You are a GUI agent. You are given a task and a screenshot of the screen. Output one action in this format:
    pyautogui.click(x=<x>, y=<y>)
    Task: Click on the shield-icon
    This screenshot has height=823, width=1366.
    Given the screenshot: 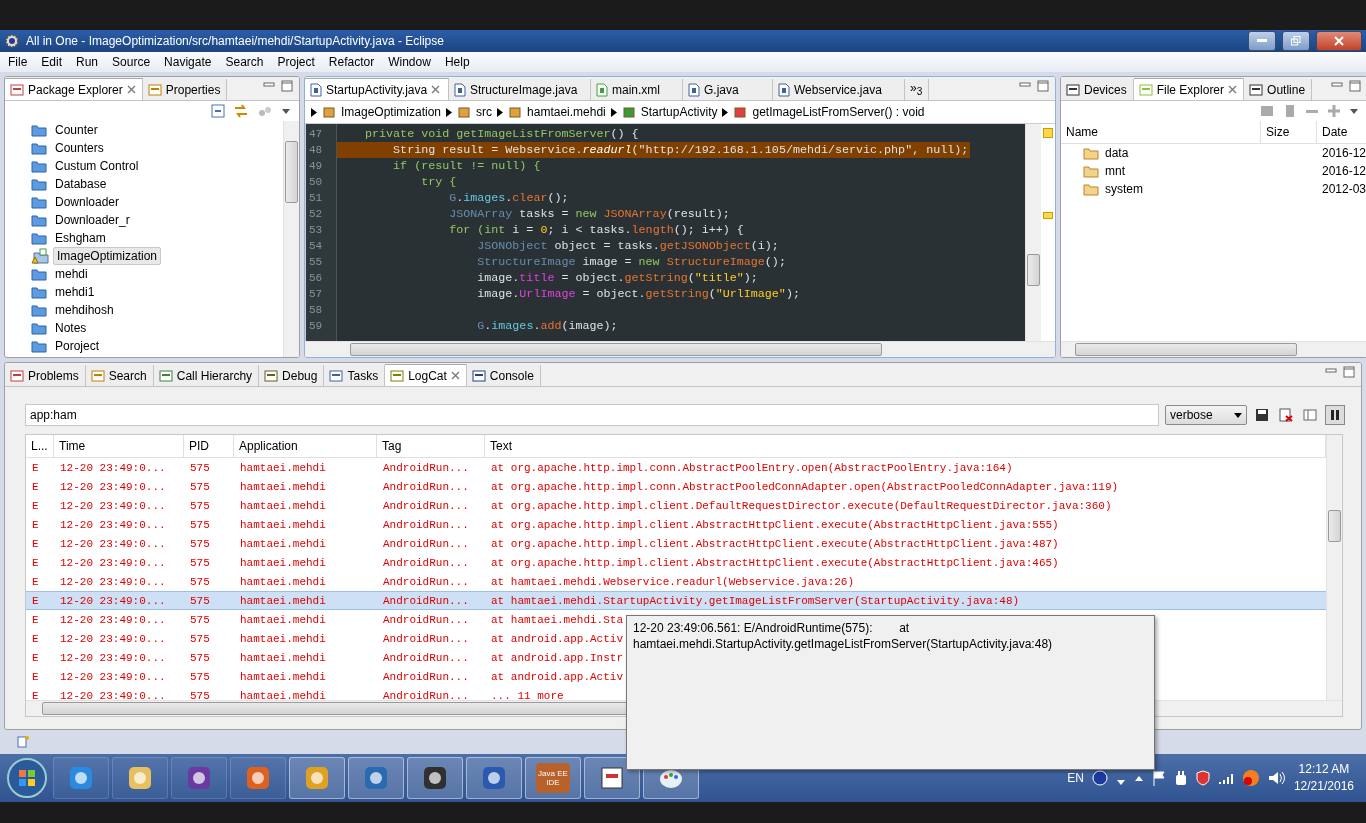 What is the action you would take?
    pyautogui.click(x=1202, y=778)
    